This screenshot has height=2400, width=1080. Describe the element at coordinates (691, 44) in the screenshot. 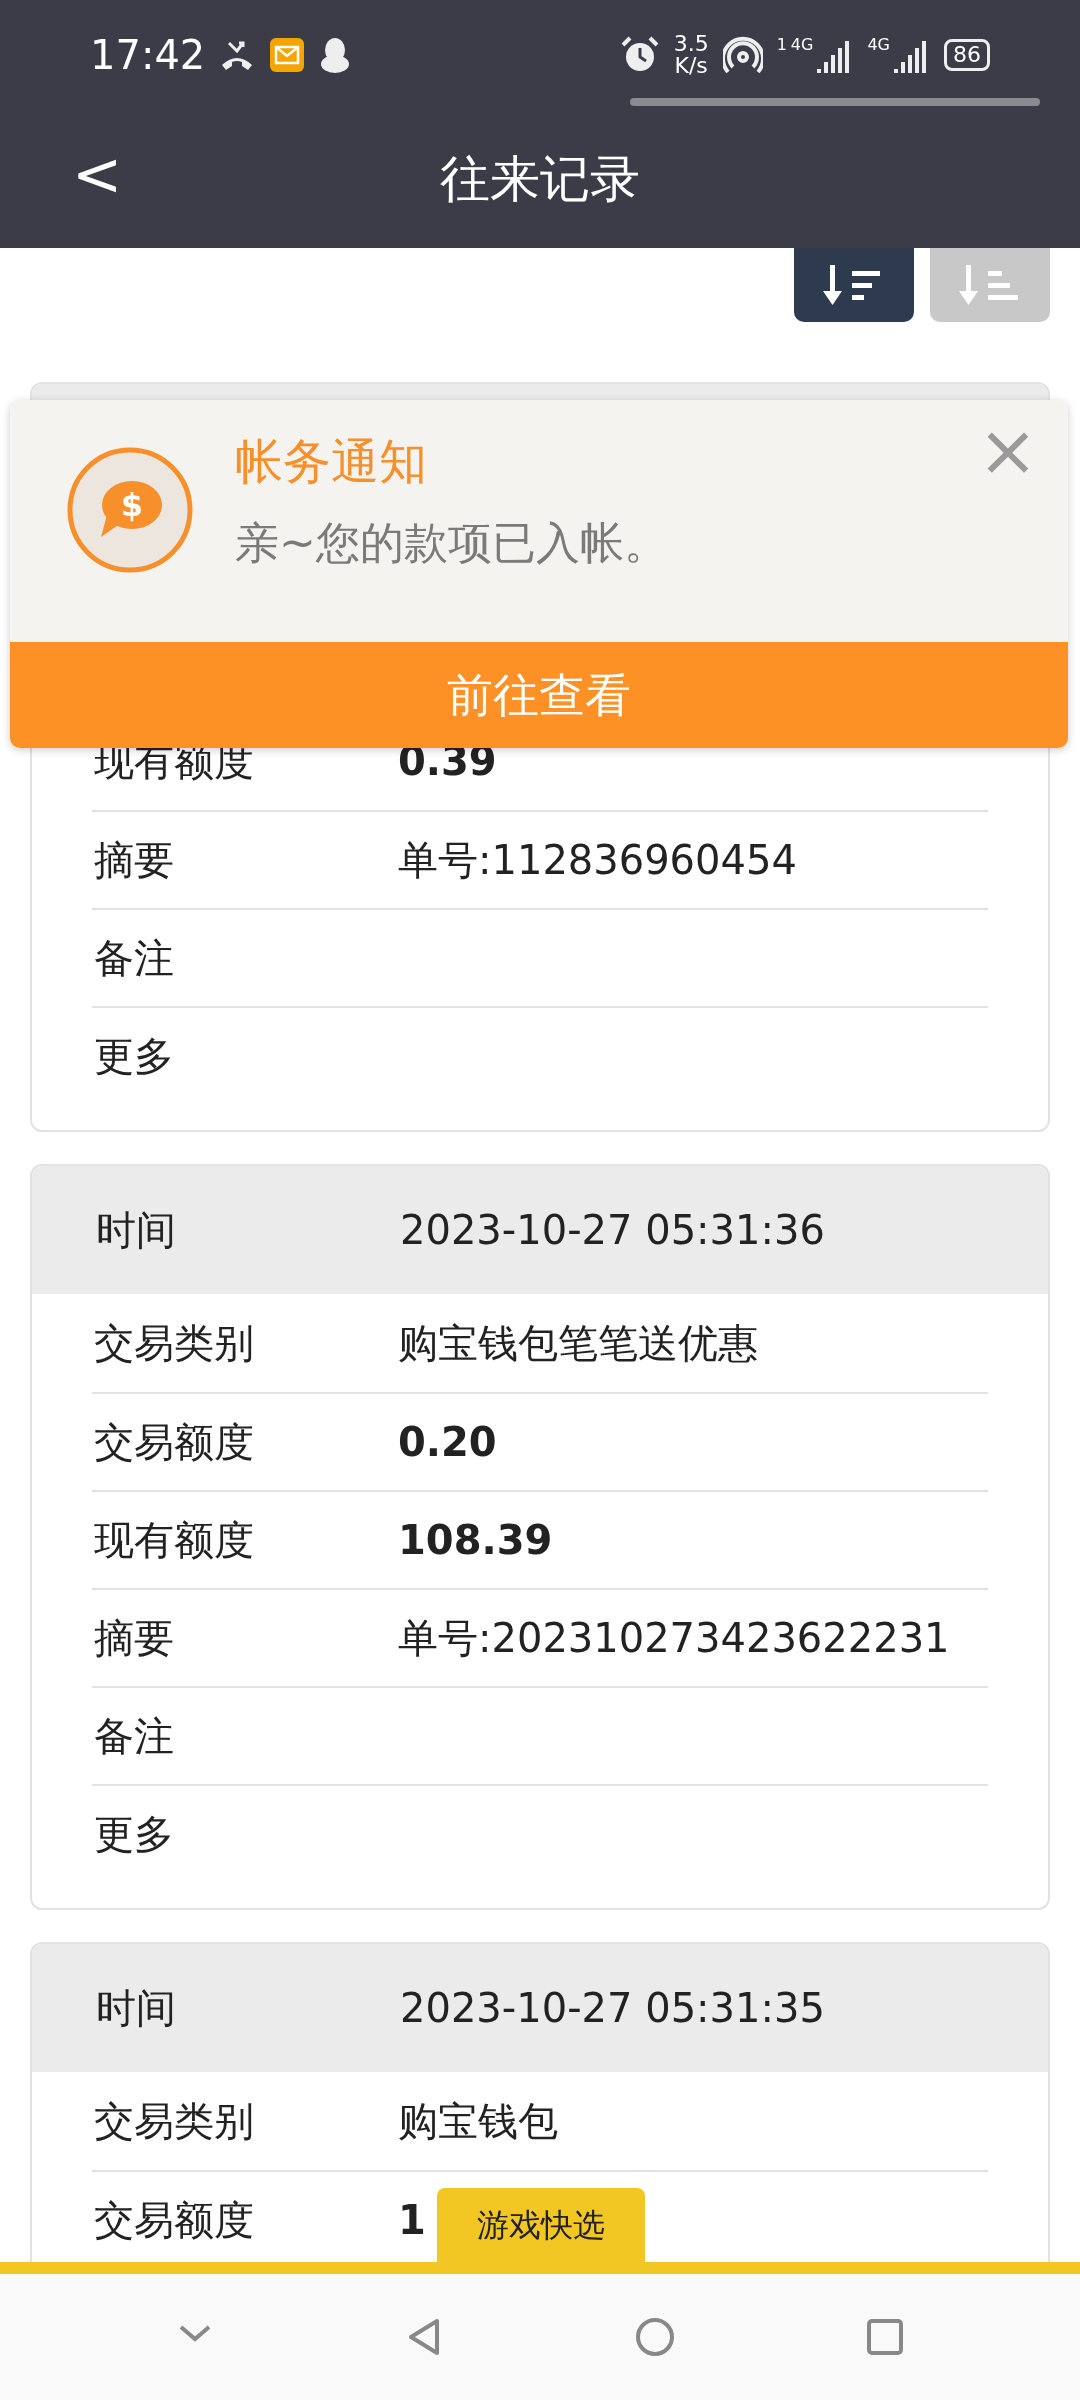

I see `speed-value: 3.5` at that location.